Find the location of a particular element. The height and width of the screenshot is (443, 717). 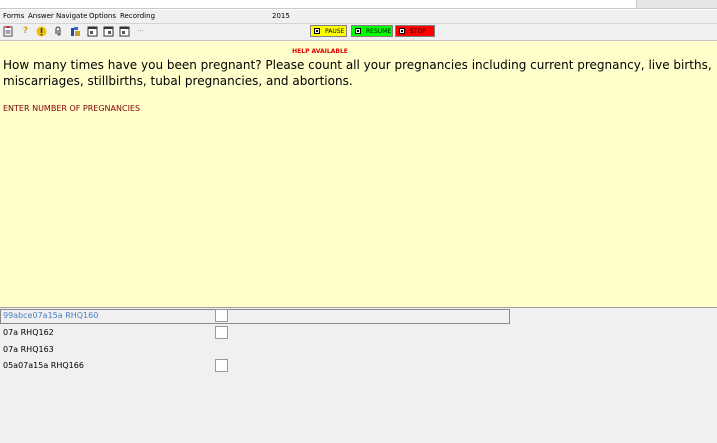

help-question-icon: ? is located at coordinates (25, 31).